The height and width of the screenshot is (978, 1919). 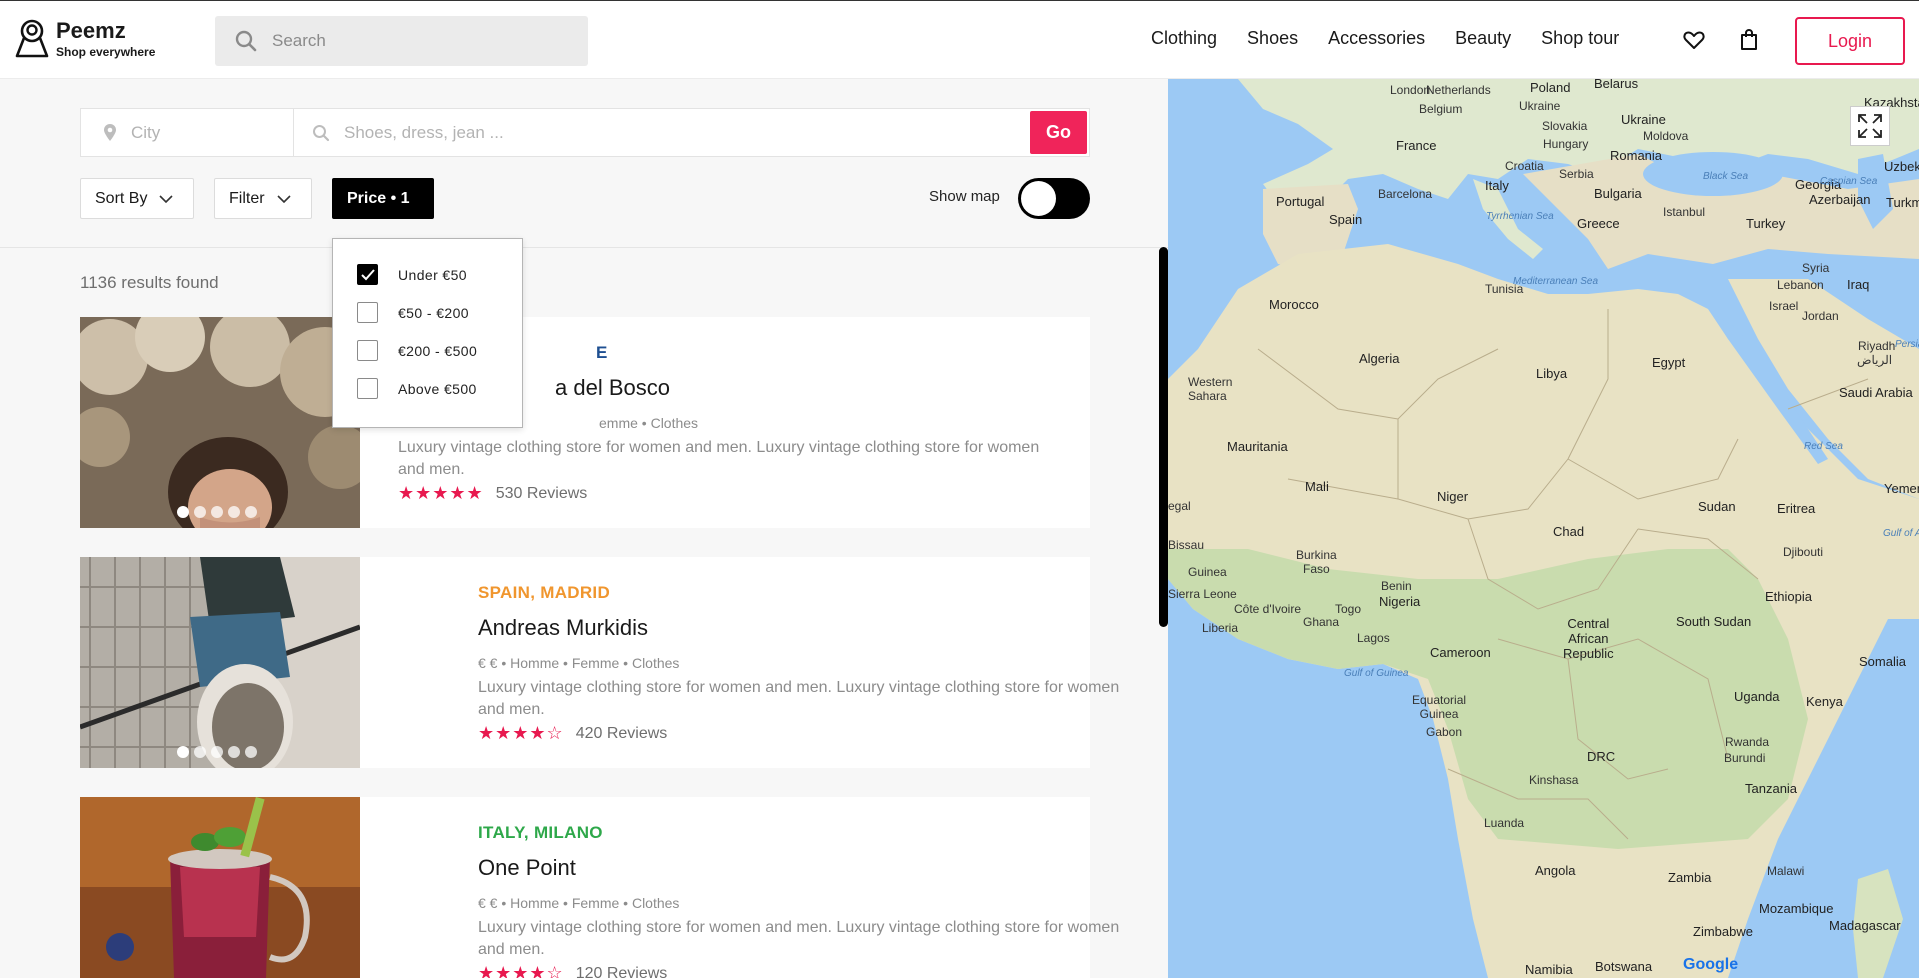 I want to click on location-product-search: Go, so click(x=585, y=132).